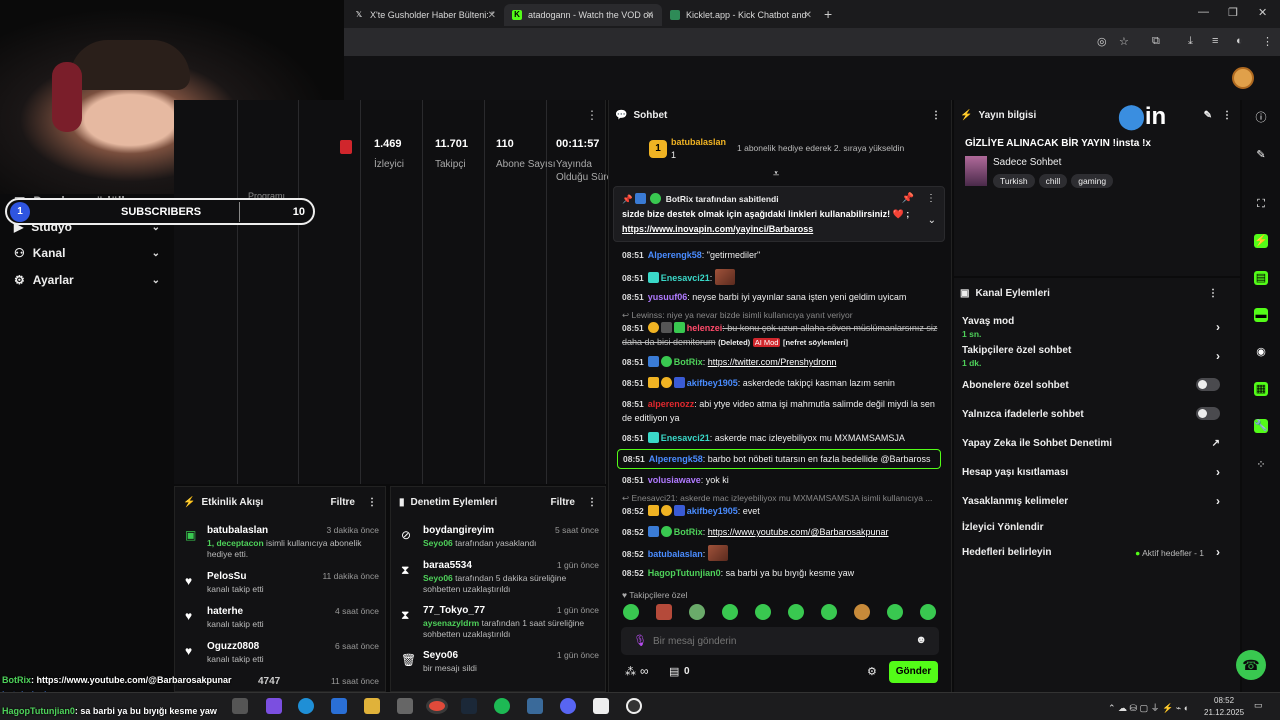  What do you see at coordinates (1098, 527) in the screenshot?
I see `raid-row: İzleyici Yönlendir` at bounding box center [1098, 527].